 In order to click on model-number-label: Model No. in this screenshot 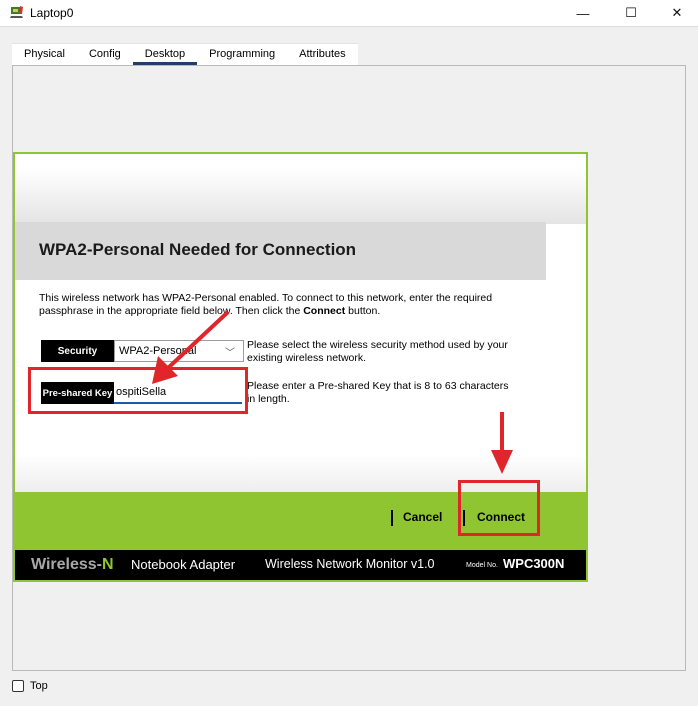, I will do `click(482, 565)`.